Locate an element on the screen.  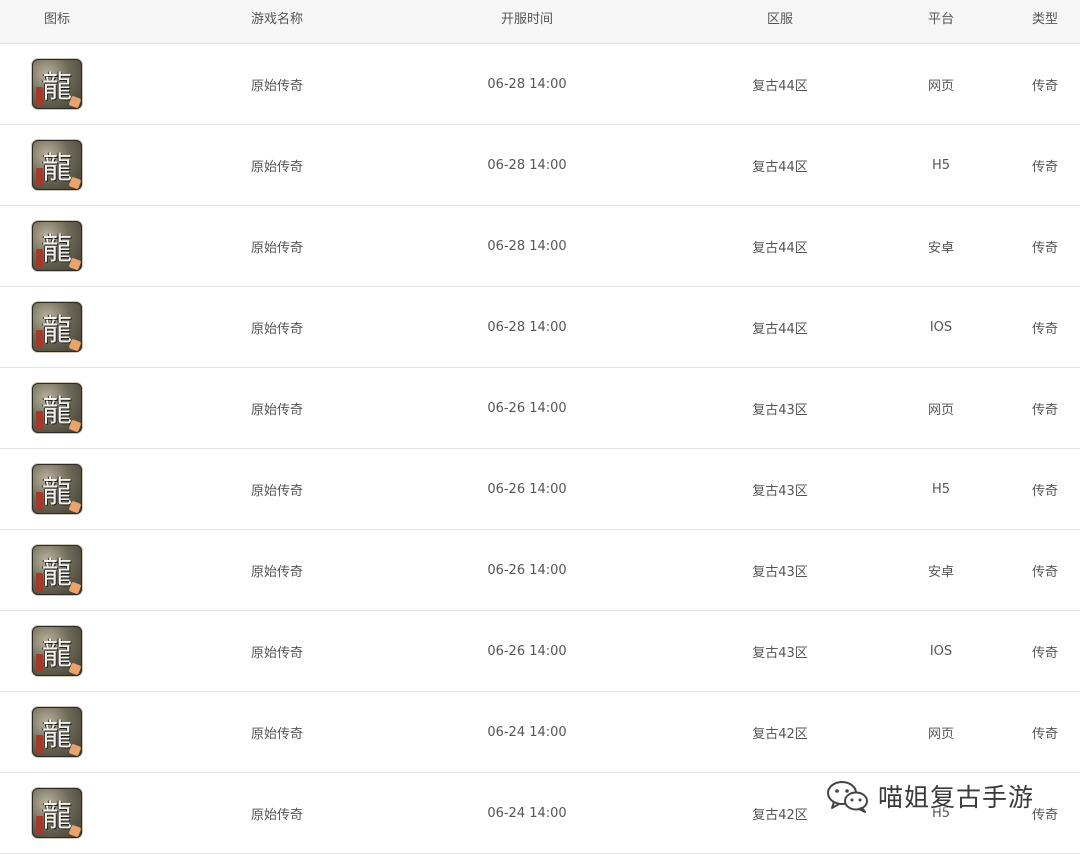
table-row: 龍 原始传奇 06-28 14:00 复古44区 安卓 传奇 is located at coordinates (540, 246).